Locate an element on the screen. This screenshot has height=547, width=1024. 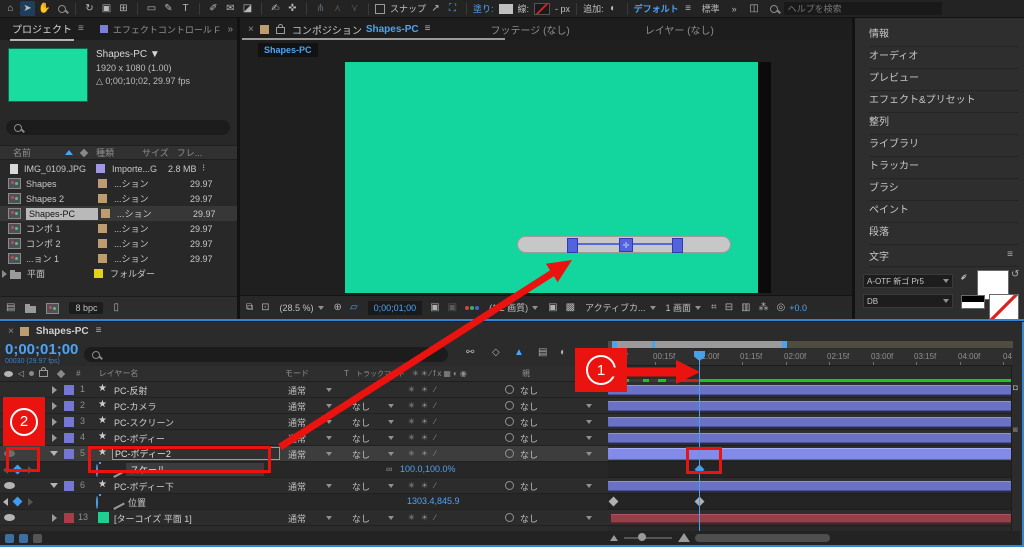
panel-tab-paint: ペイント is located at coordinates (944, 211).